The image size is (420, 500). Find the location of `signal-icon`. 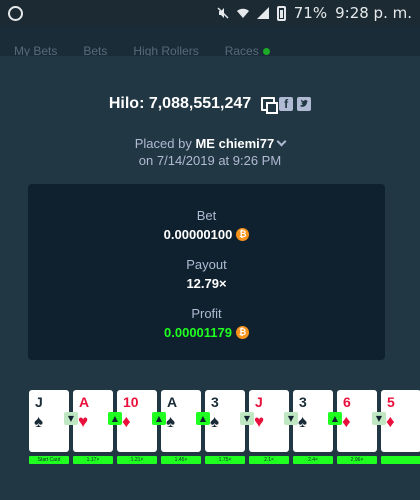

signal-icon is located at coordinates (262, 13).